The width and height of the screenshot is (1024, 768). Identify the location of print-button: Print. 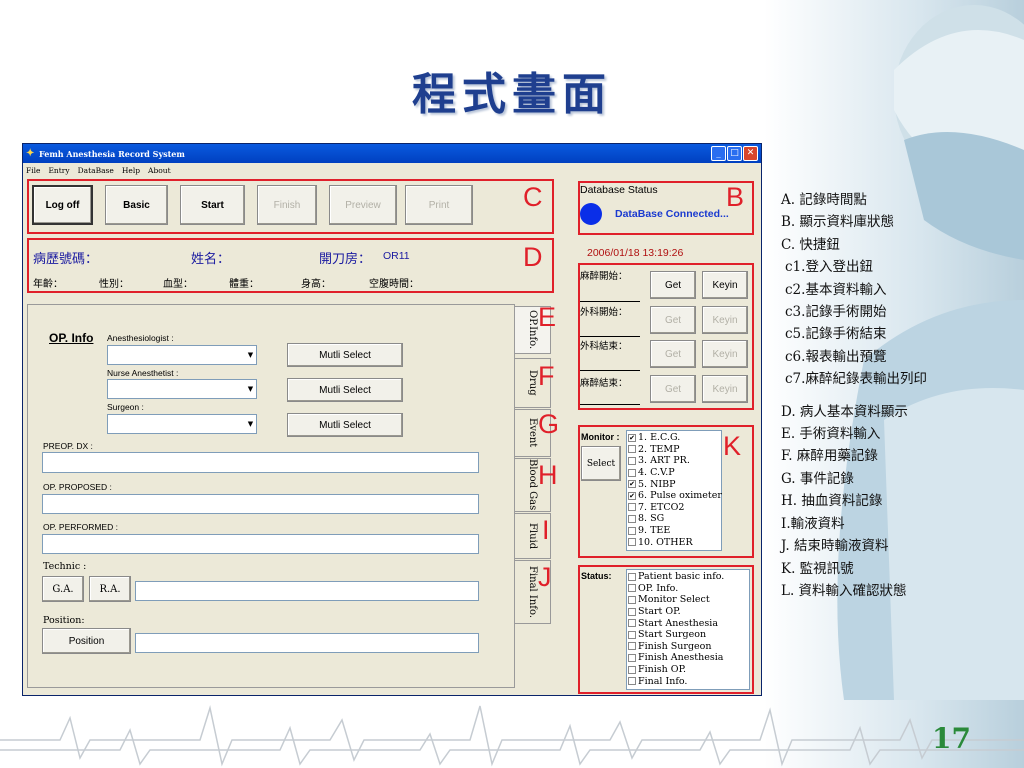
(439, 205).